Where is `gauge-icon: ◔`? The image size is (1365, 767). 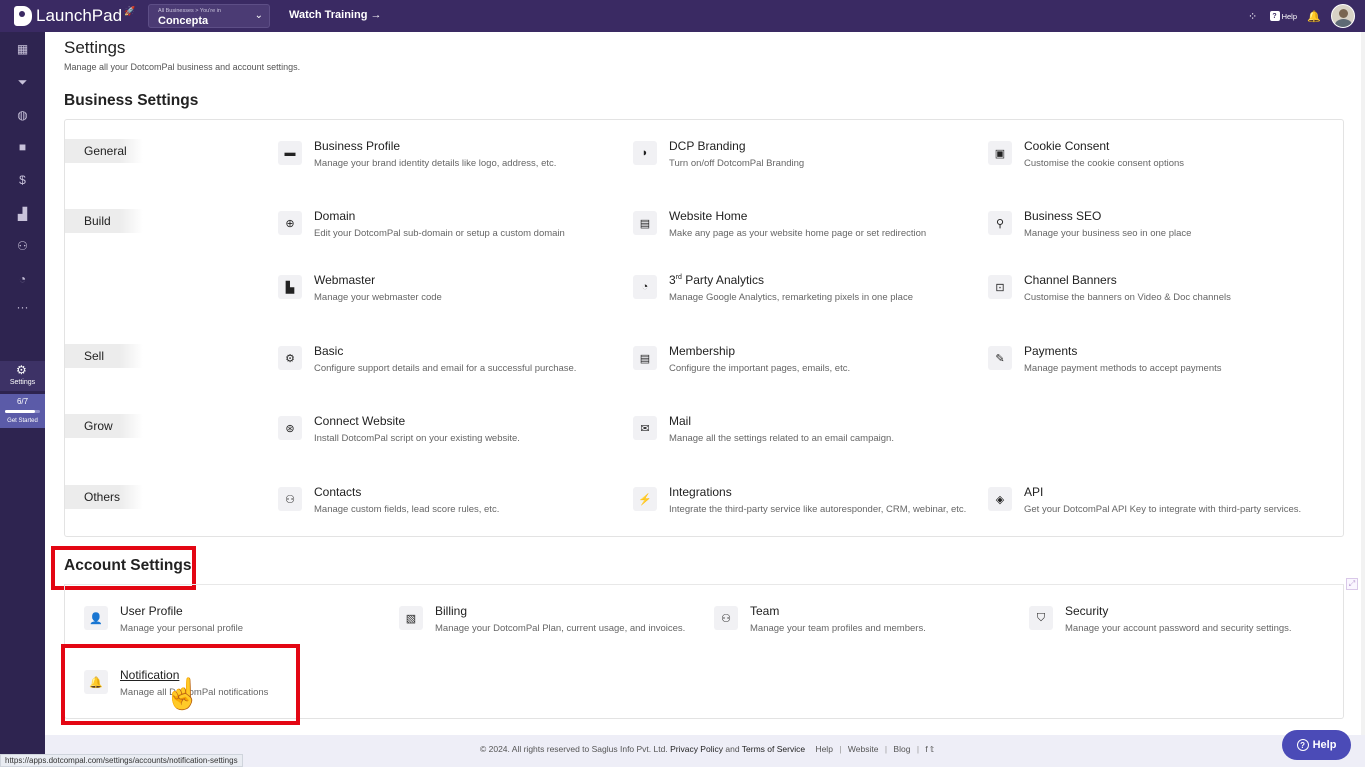 gauge-icon: ◔ is located at coordinates (22, 279).